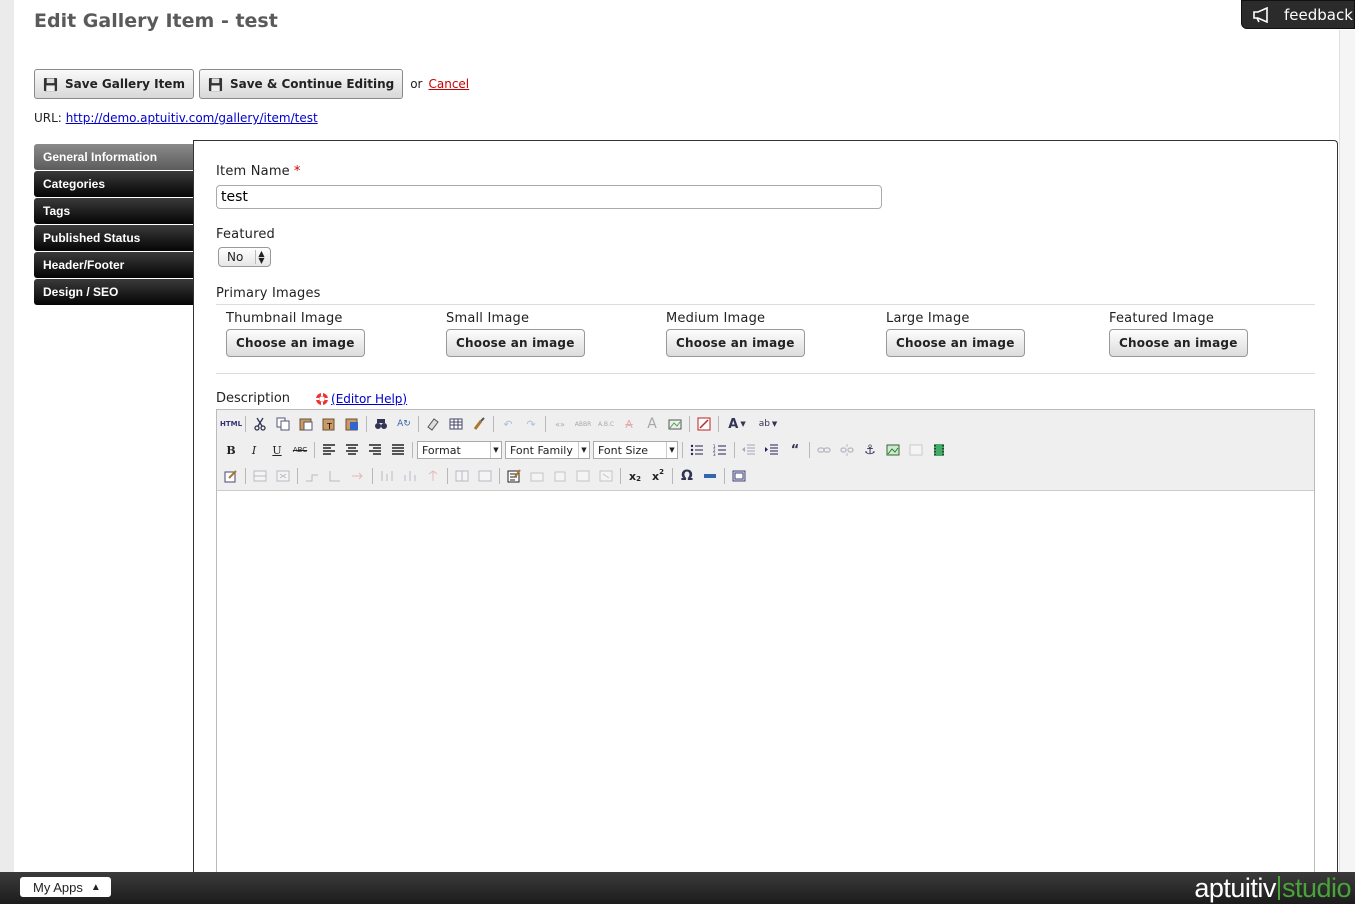 The height and width of the screenshot is (904, 1355). What do you see at coordinates (583, 424) in the screenshot?
I see `abbr-icon: ABBR` at bounding box center [583, 424].